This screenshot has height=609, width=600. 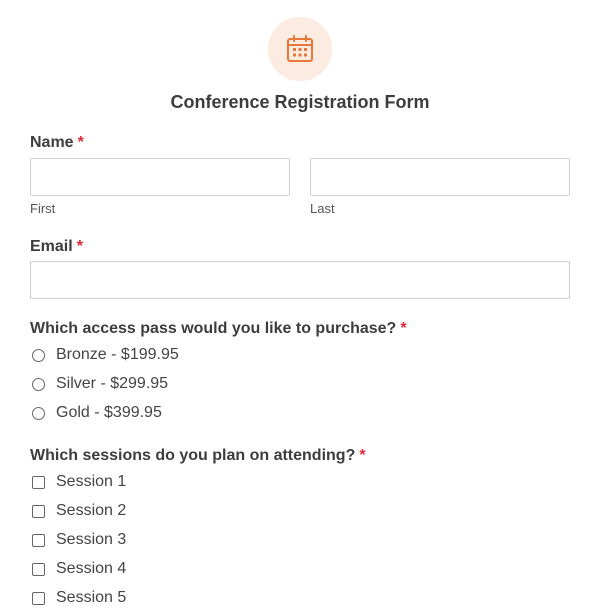 I want to click on email-input, so click(x=300, y=280).